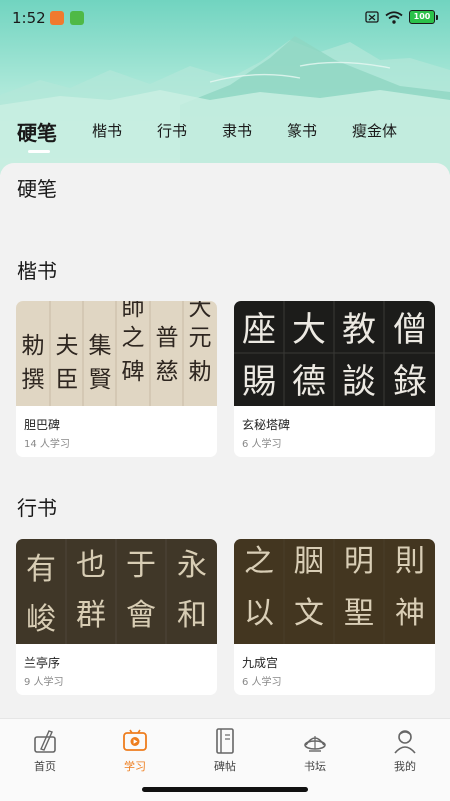  What do you see at coordinates (100, 380) in the screenshot?
I see `svg-text: 賢` at bounding box center [100, 380].